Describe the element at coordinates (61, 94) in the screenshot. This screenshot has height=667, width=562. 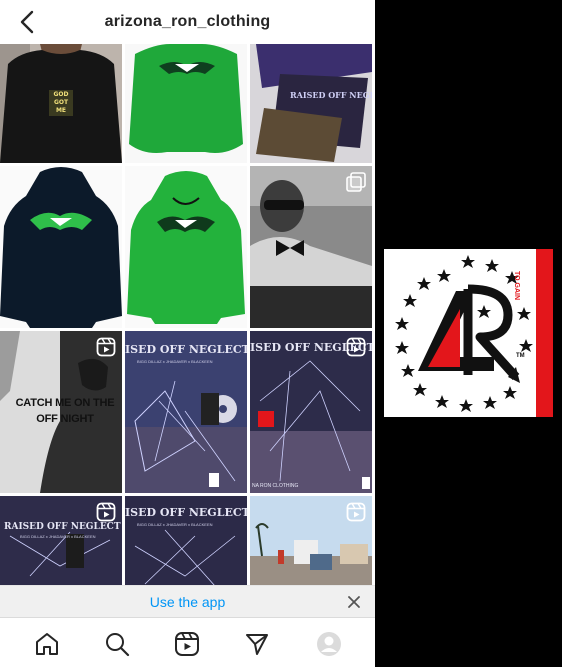
I see `shirt-text-line: GOD` at that location.